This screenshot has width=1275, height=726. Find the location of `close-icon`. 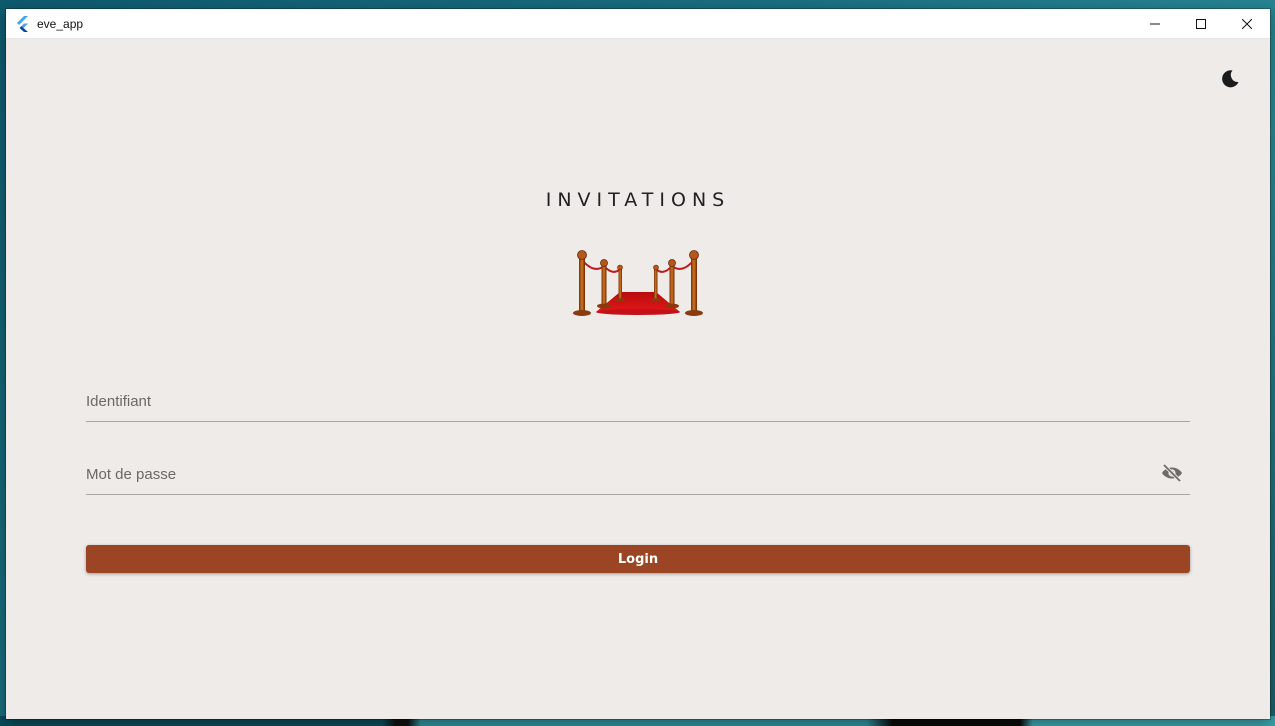

close-icon is located at coordinates (1247, 23).